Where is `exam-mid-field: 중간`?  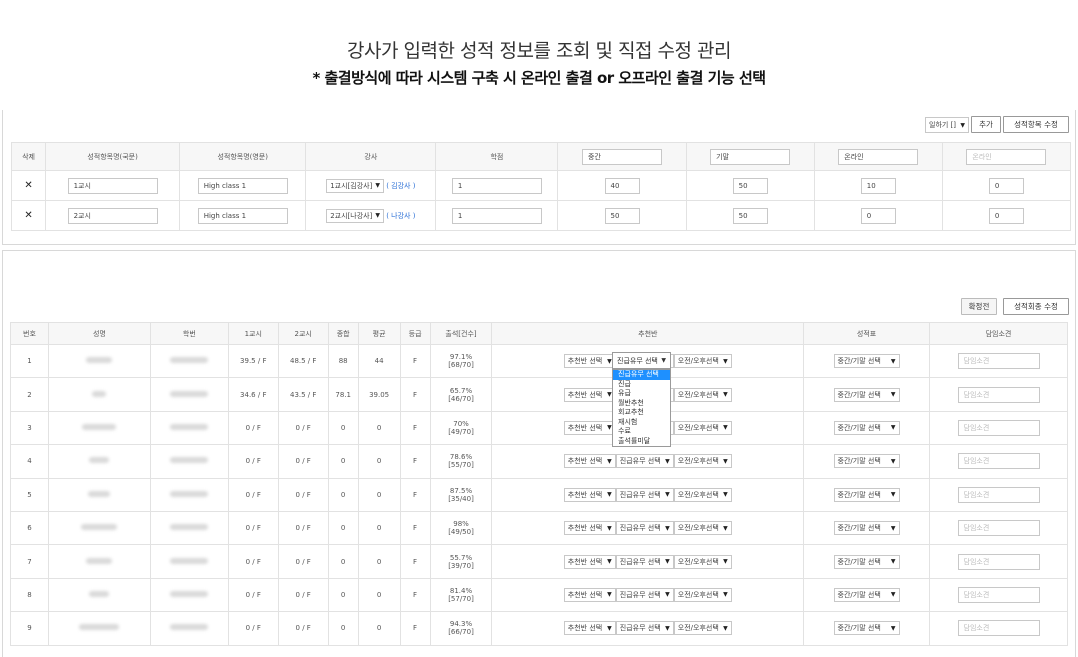
exam-mid-field: 중간 is located at coordinates (622, 156).